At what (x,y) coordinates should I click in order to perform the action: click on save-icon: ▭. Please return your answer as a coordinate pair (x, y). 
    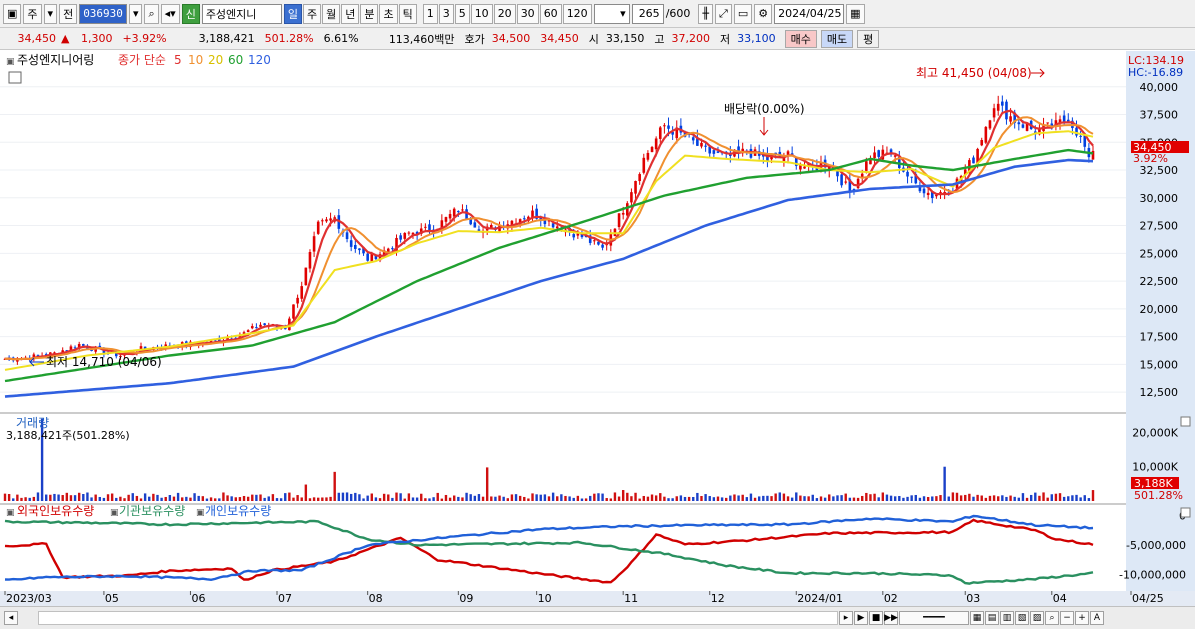
    Looking at the image, I should click on (743, 13).